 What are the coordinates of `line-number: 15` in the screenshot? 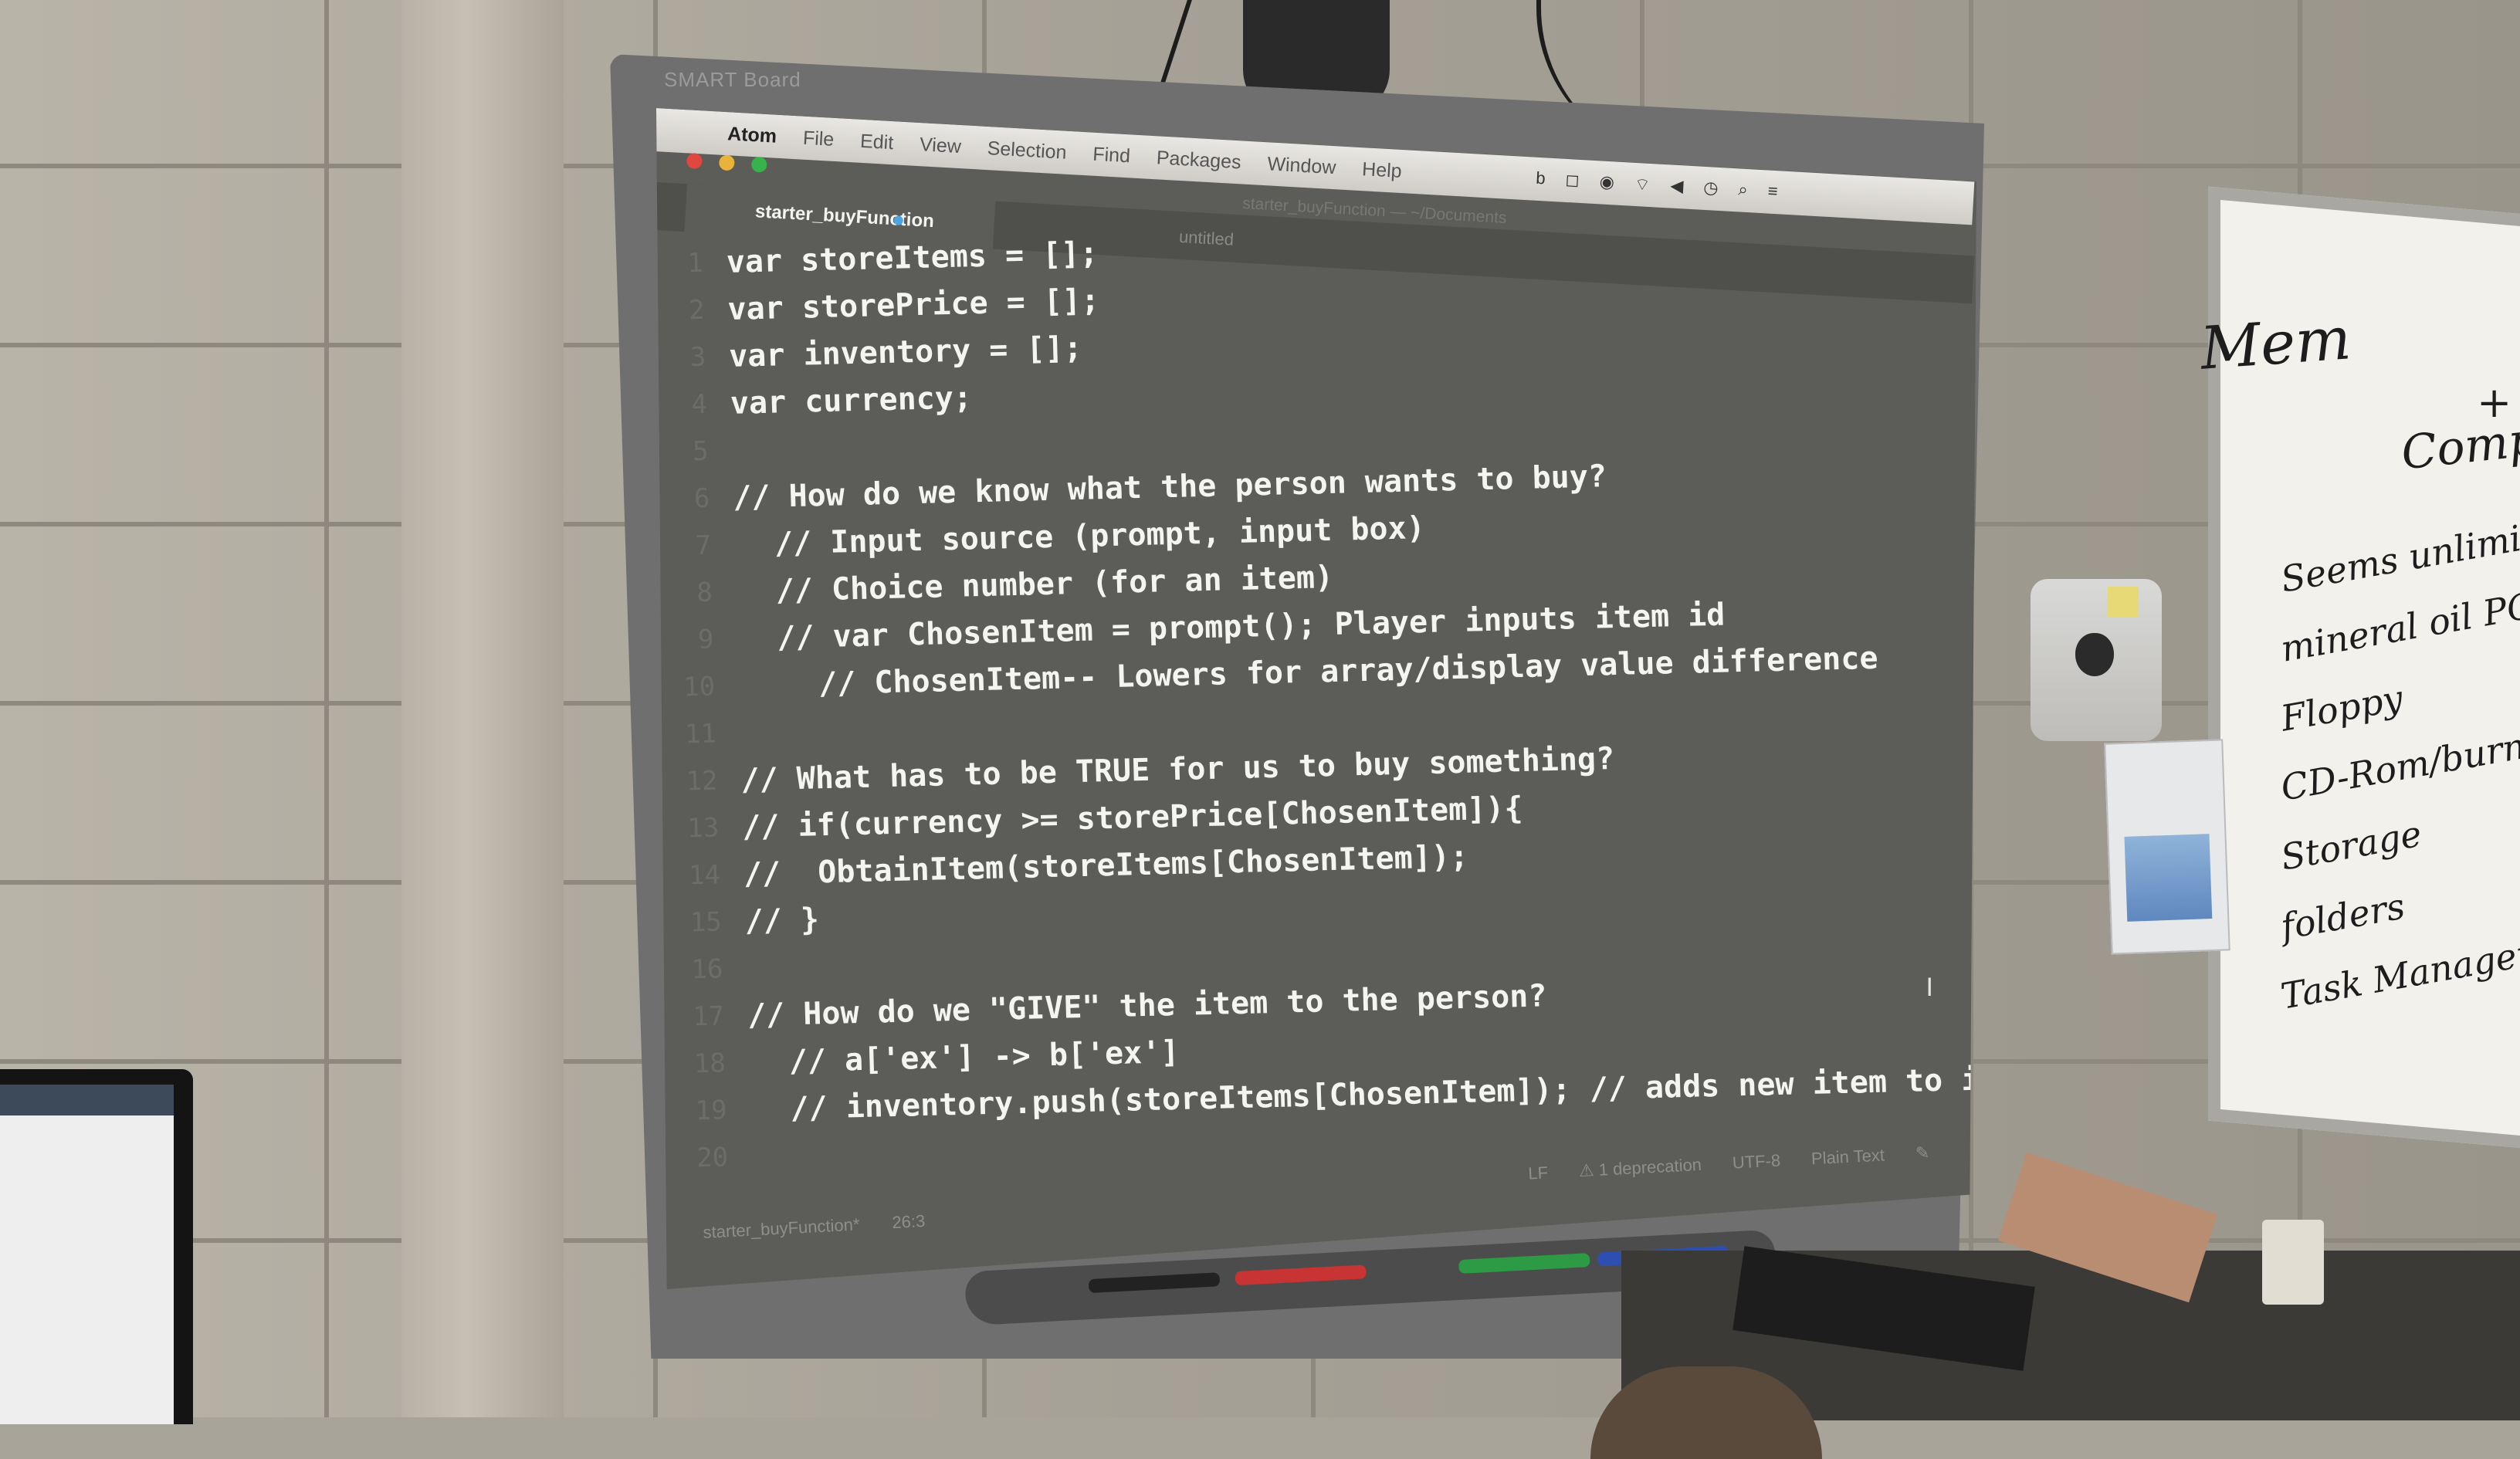 It's located at (706, 922).